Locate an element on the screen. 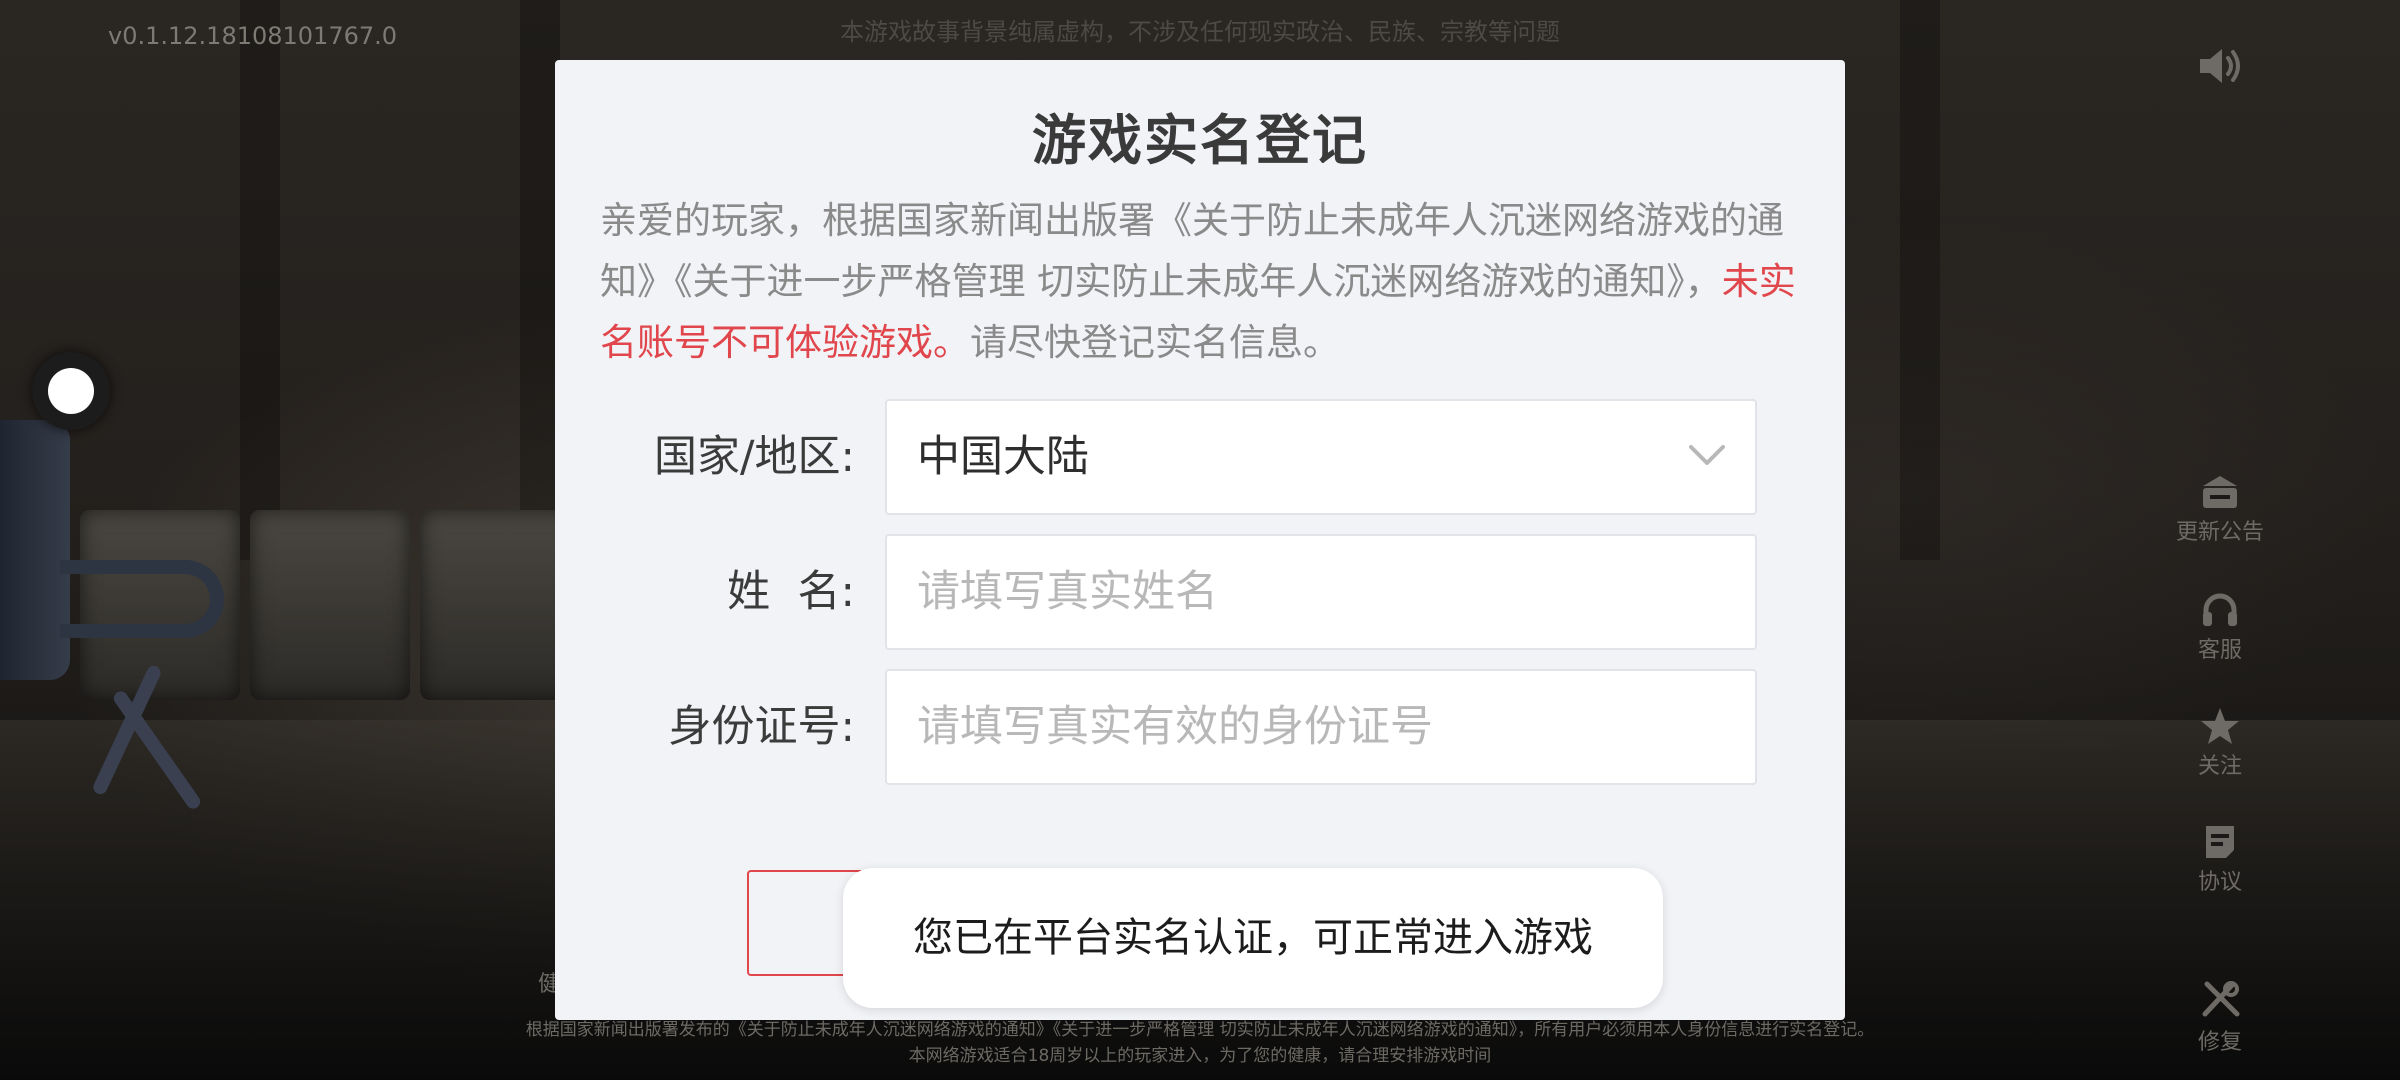 Image resolution: width=2400 pixels, height=1080 pixels. notice-text-end: 请尽快登记实名信息。 is located at coordinates (1155, 342).